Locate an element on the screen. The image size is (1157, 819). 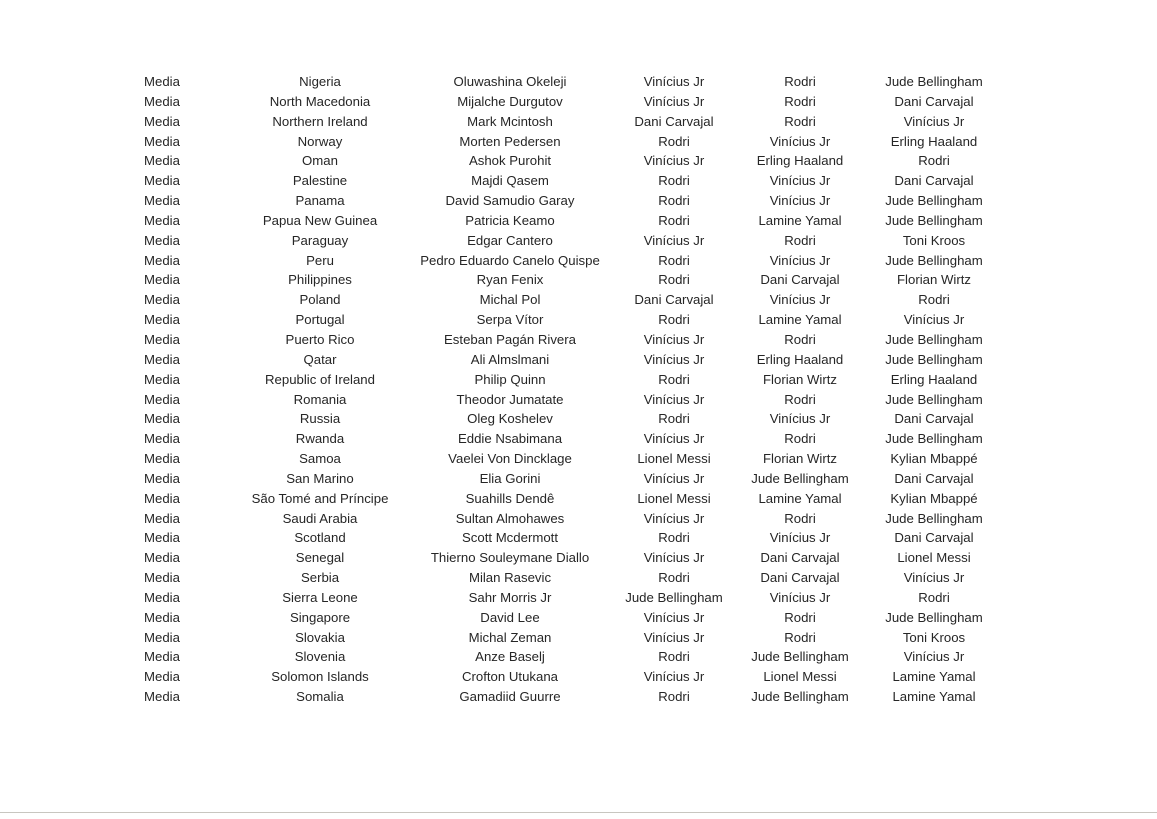
cell-voter: Vaelei Von Dincklage is located at coordinates (510, 459).